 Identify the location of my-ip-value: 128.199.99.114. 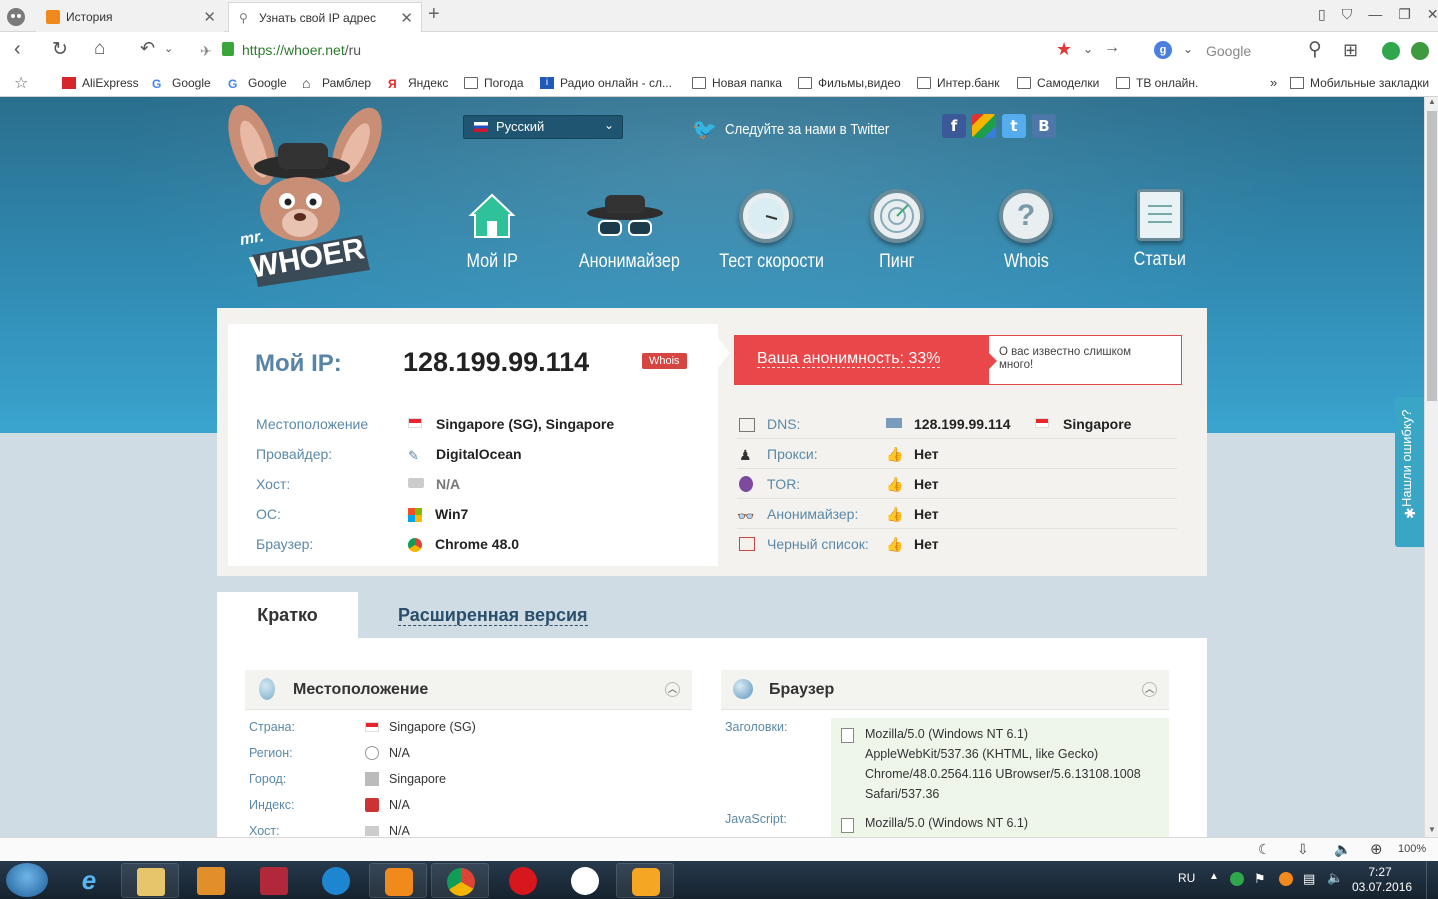
(496, 362).